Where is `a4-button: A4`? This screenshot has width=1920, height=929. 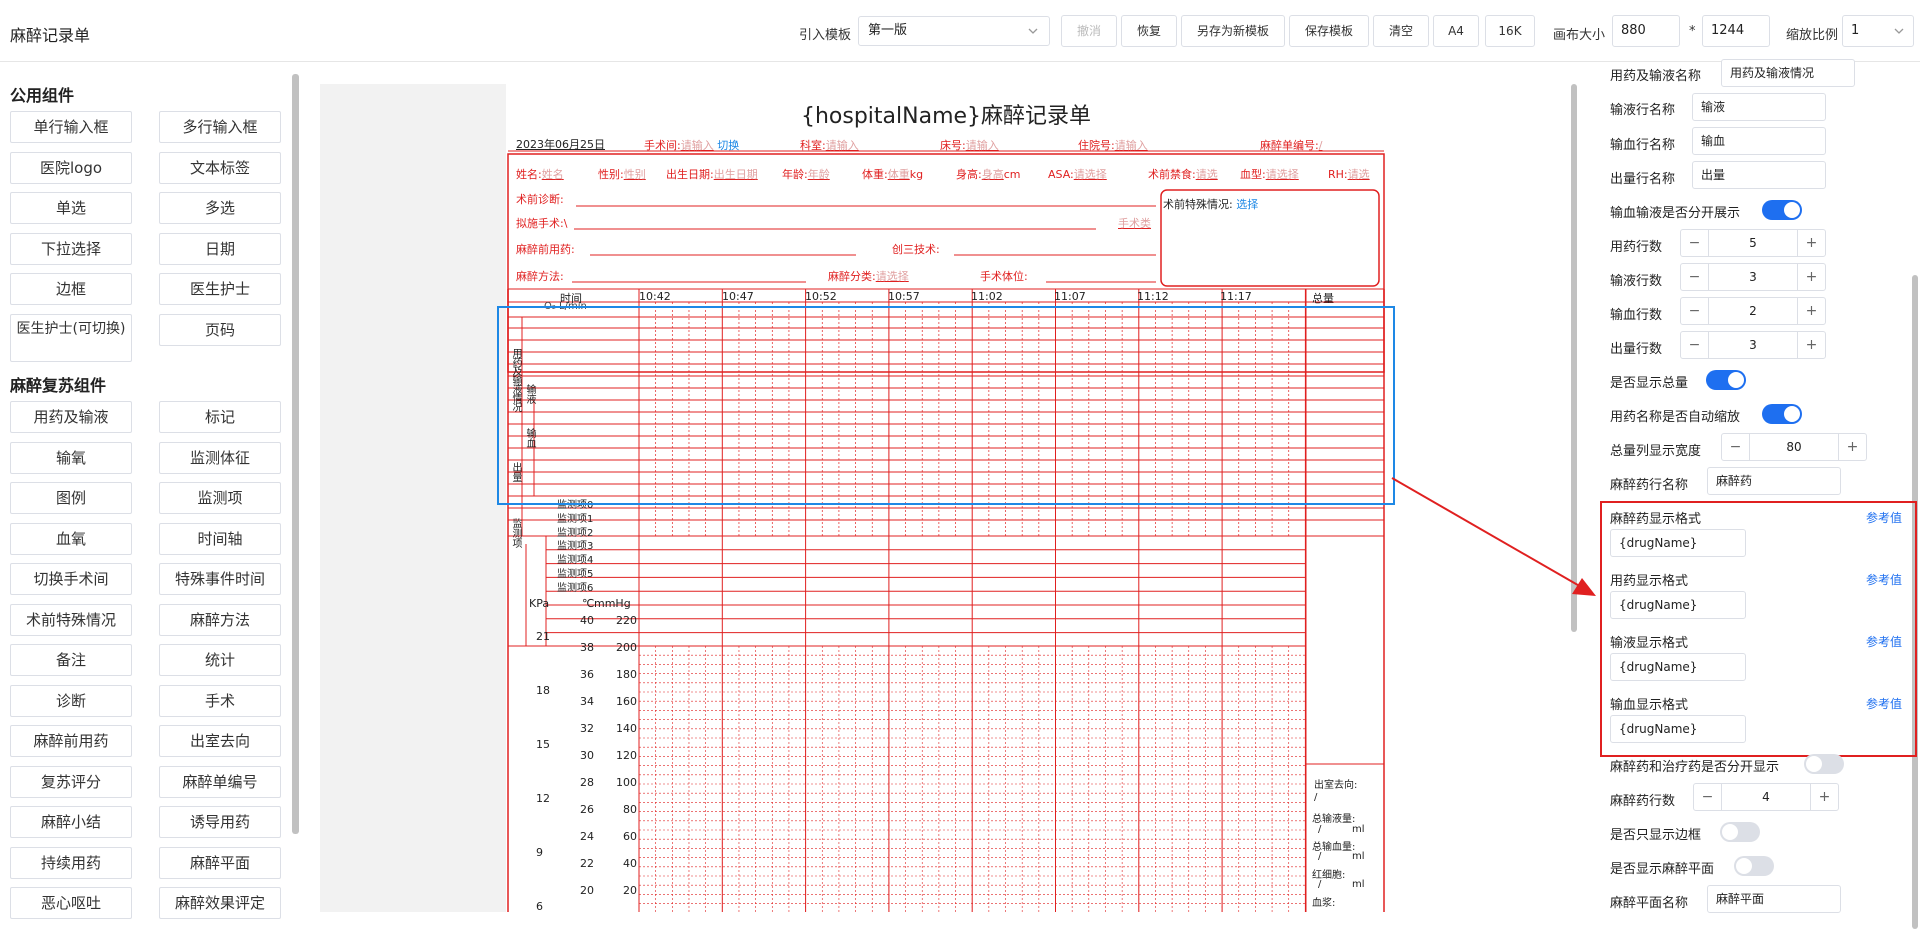 a4-button: A4 is located at coordinates (1456, 31).